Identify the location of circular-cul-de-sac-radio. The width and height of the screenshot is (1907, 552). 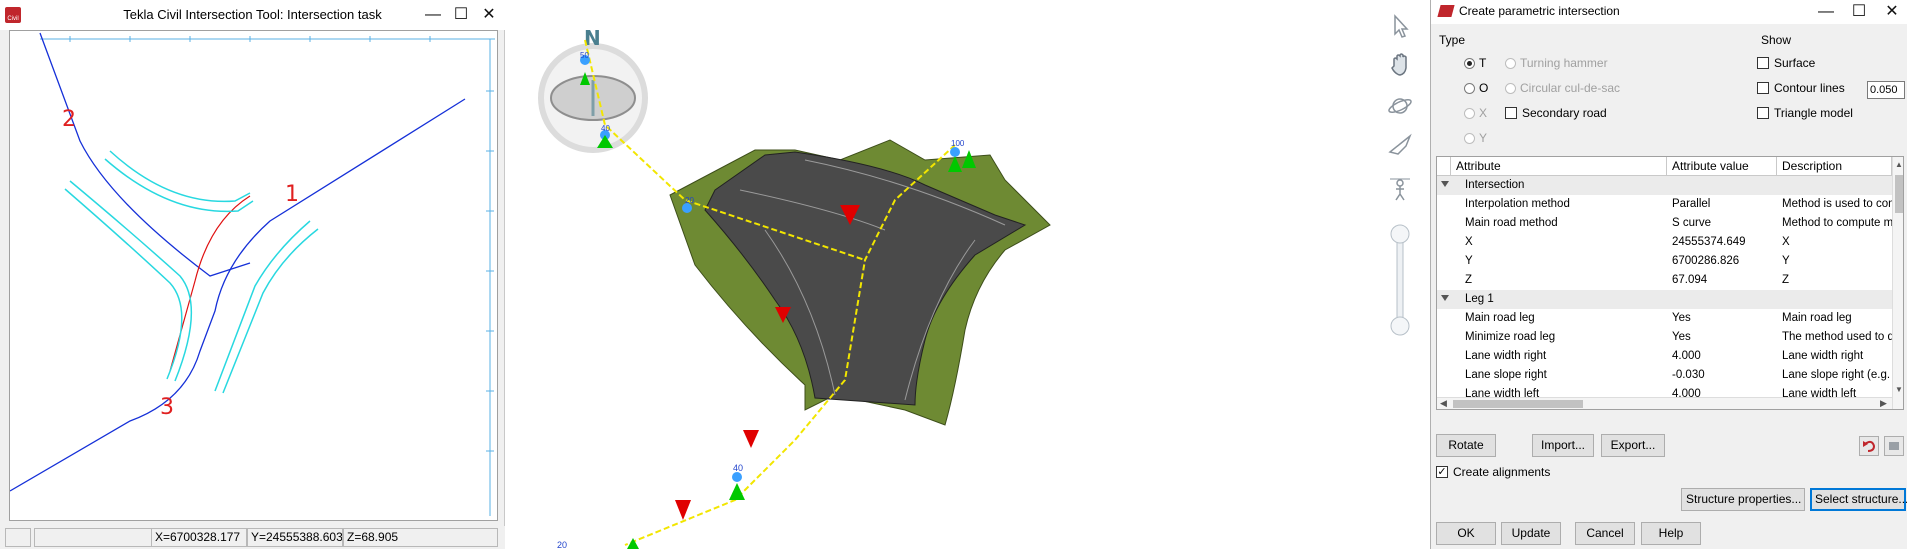
(1510, 88).